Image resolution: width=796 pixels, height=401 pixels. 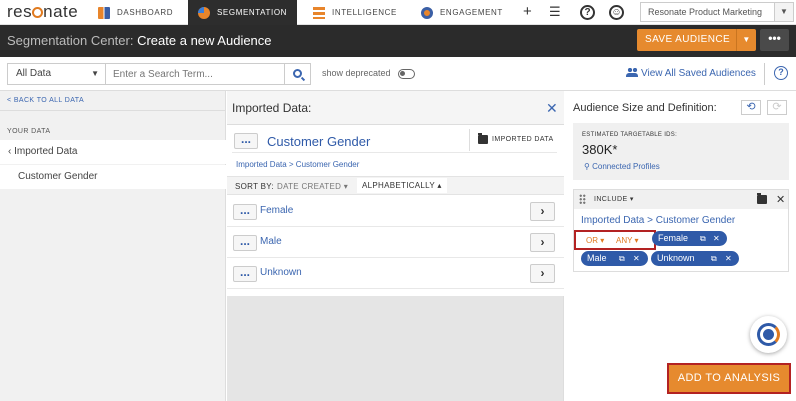 I want to click on data-scope-value: All Data, so click(x=34, y=73).